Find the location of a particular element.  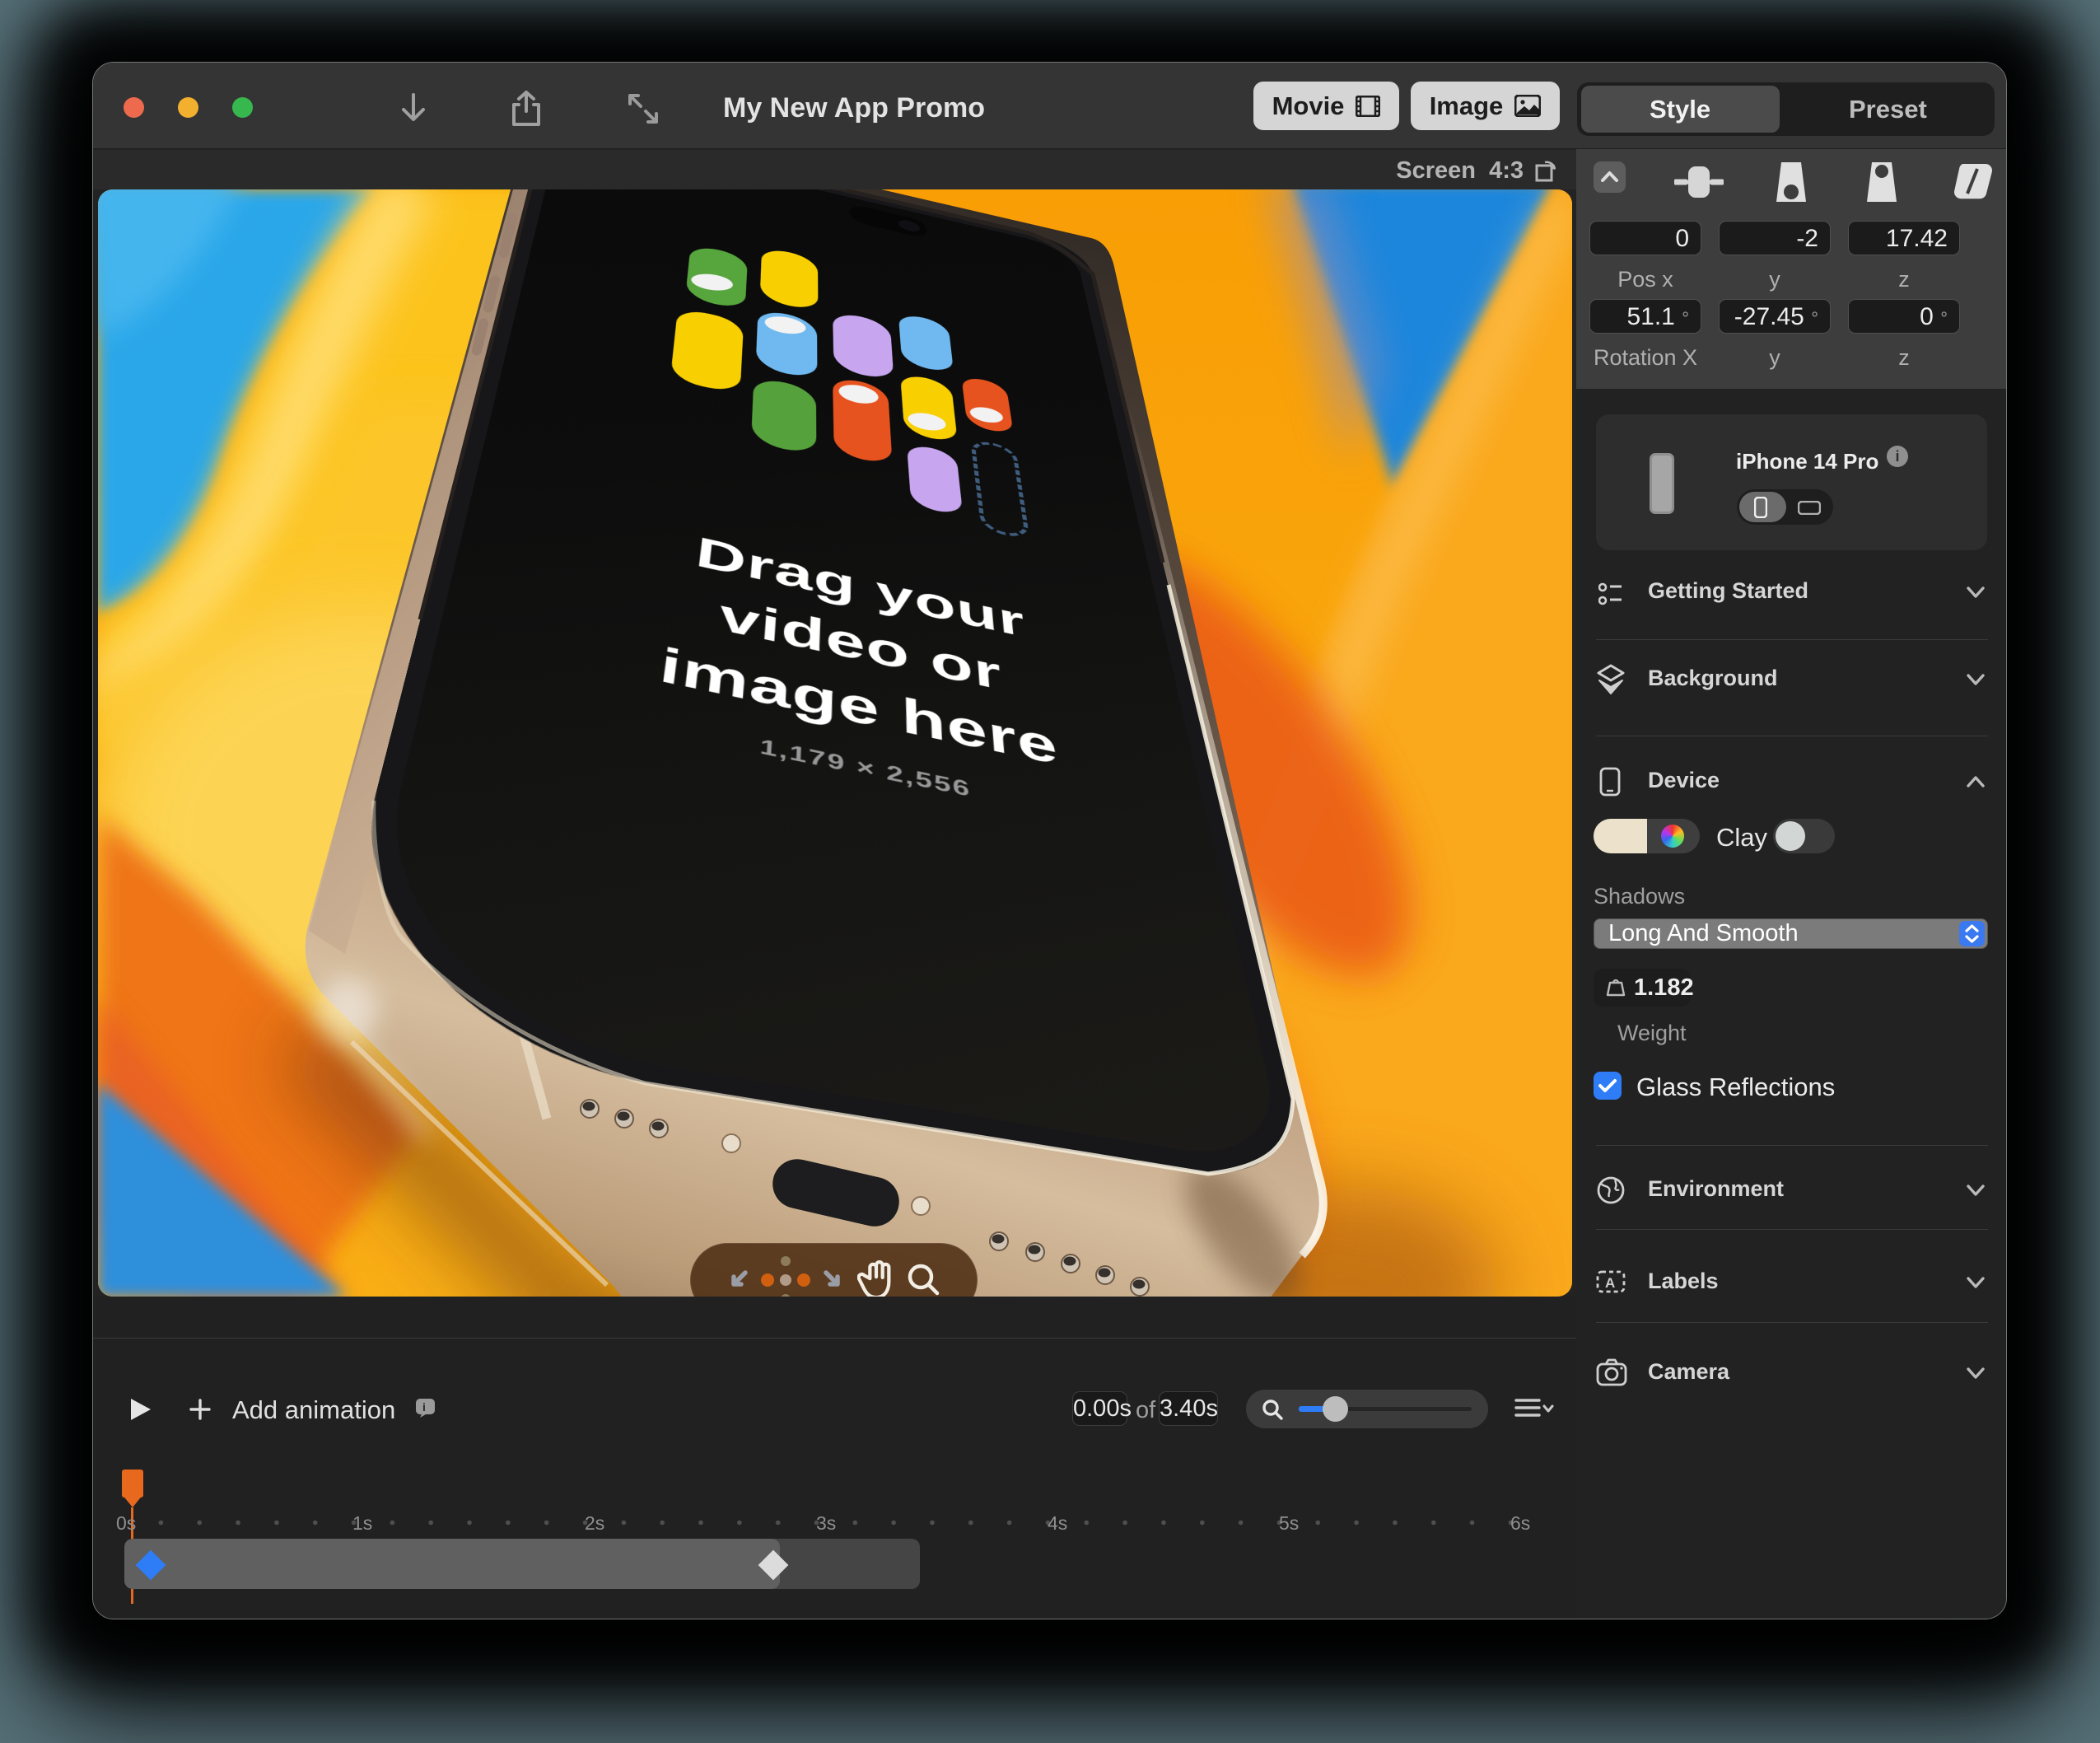

svg-text: i is located at coordinates (424, 1407).